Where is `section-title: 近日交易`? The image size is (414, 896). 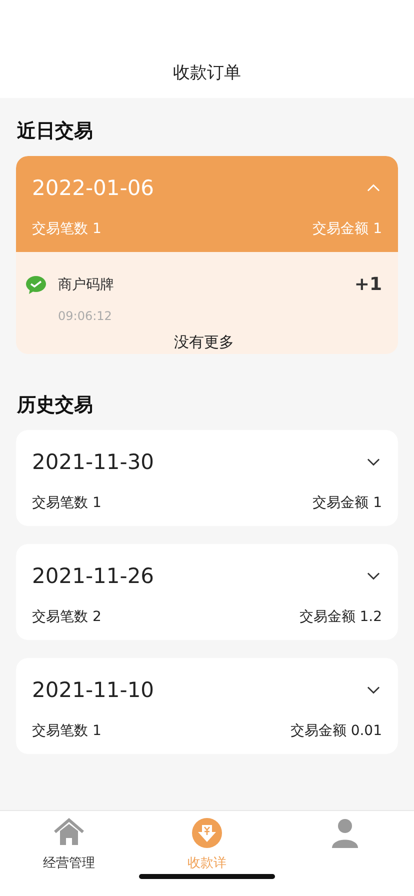 section-title: 近日交易 is located at coordinates (55, 131).